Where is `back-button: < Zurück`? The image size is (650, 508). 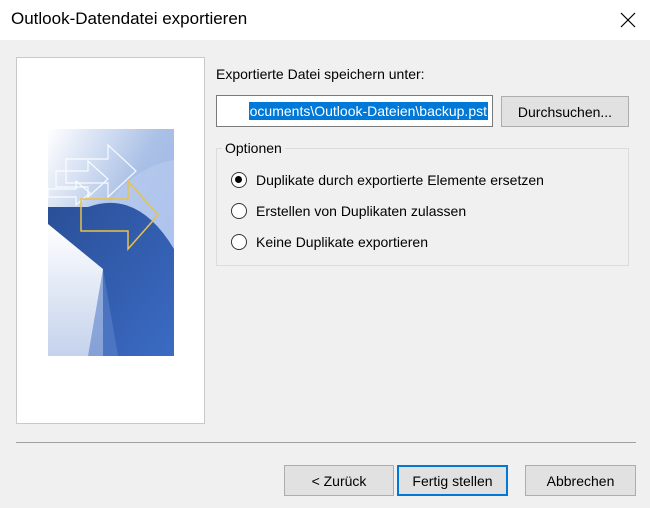
back-button: < Zurück is located at coordinates (339, 480).